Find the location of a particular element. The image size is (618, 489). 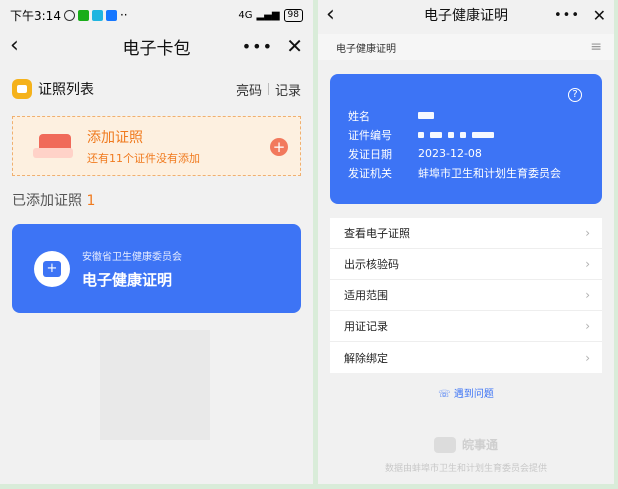

section-links: 亮码 记录 is located at coordinates (268, 89).